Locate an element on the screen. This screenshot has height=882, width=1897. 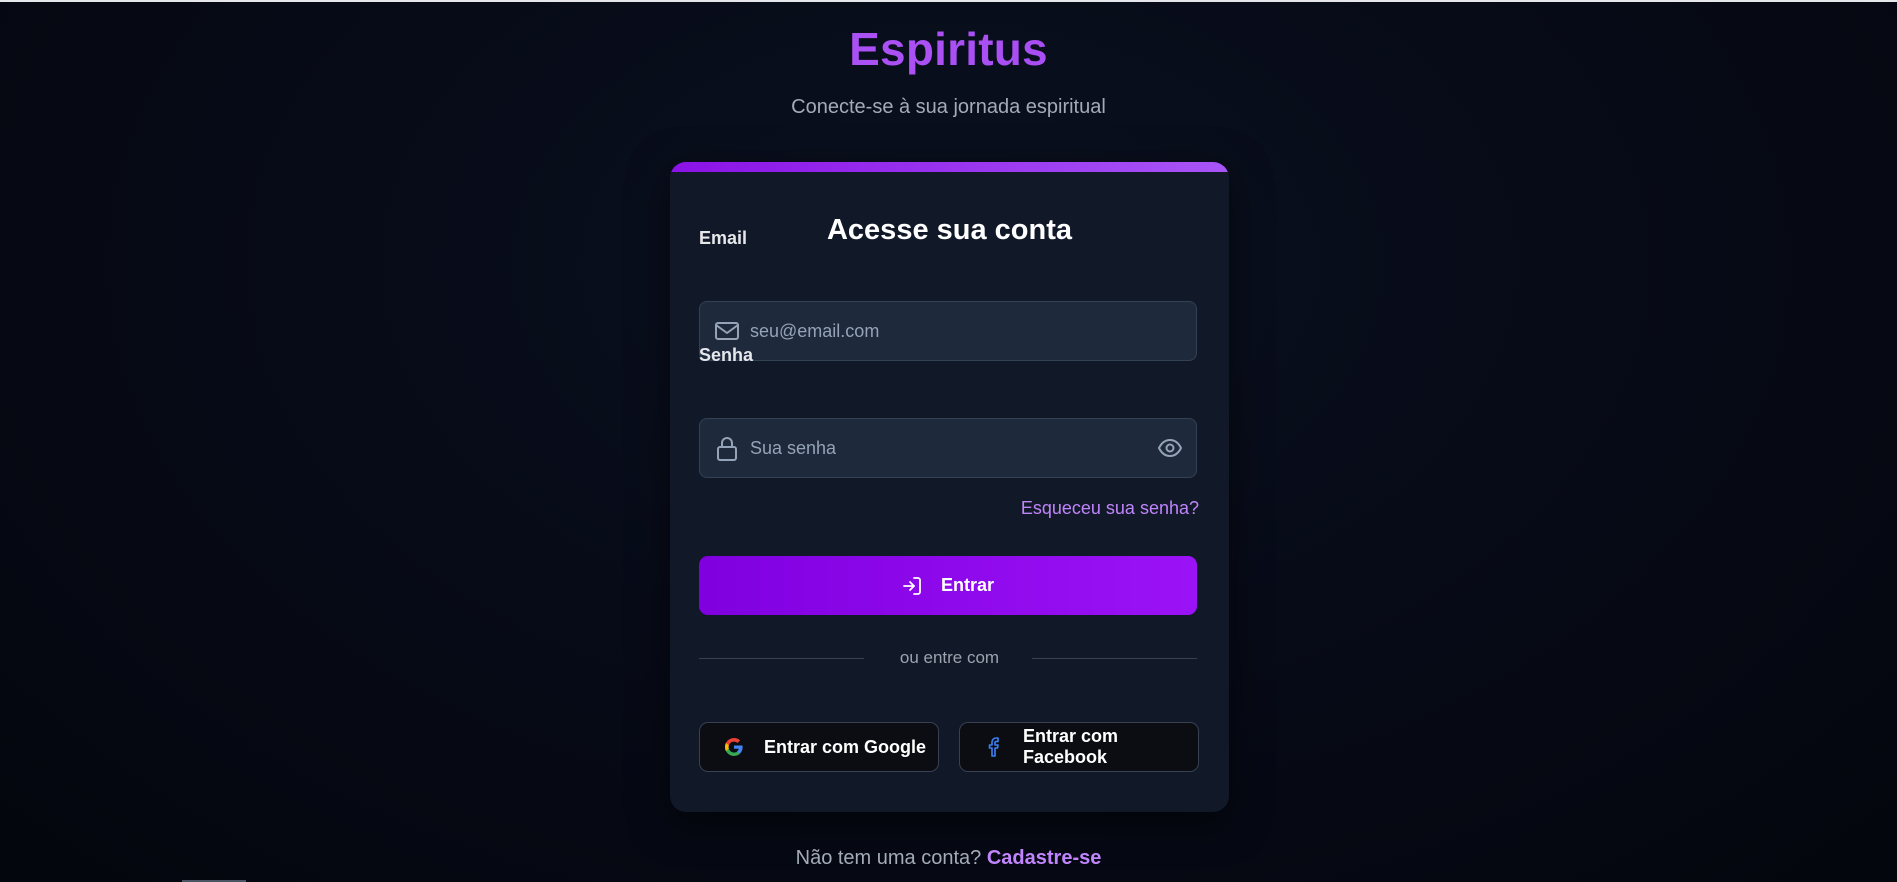
google-login-button: Entrar com Google is located at coordinates (819, 747).